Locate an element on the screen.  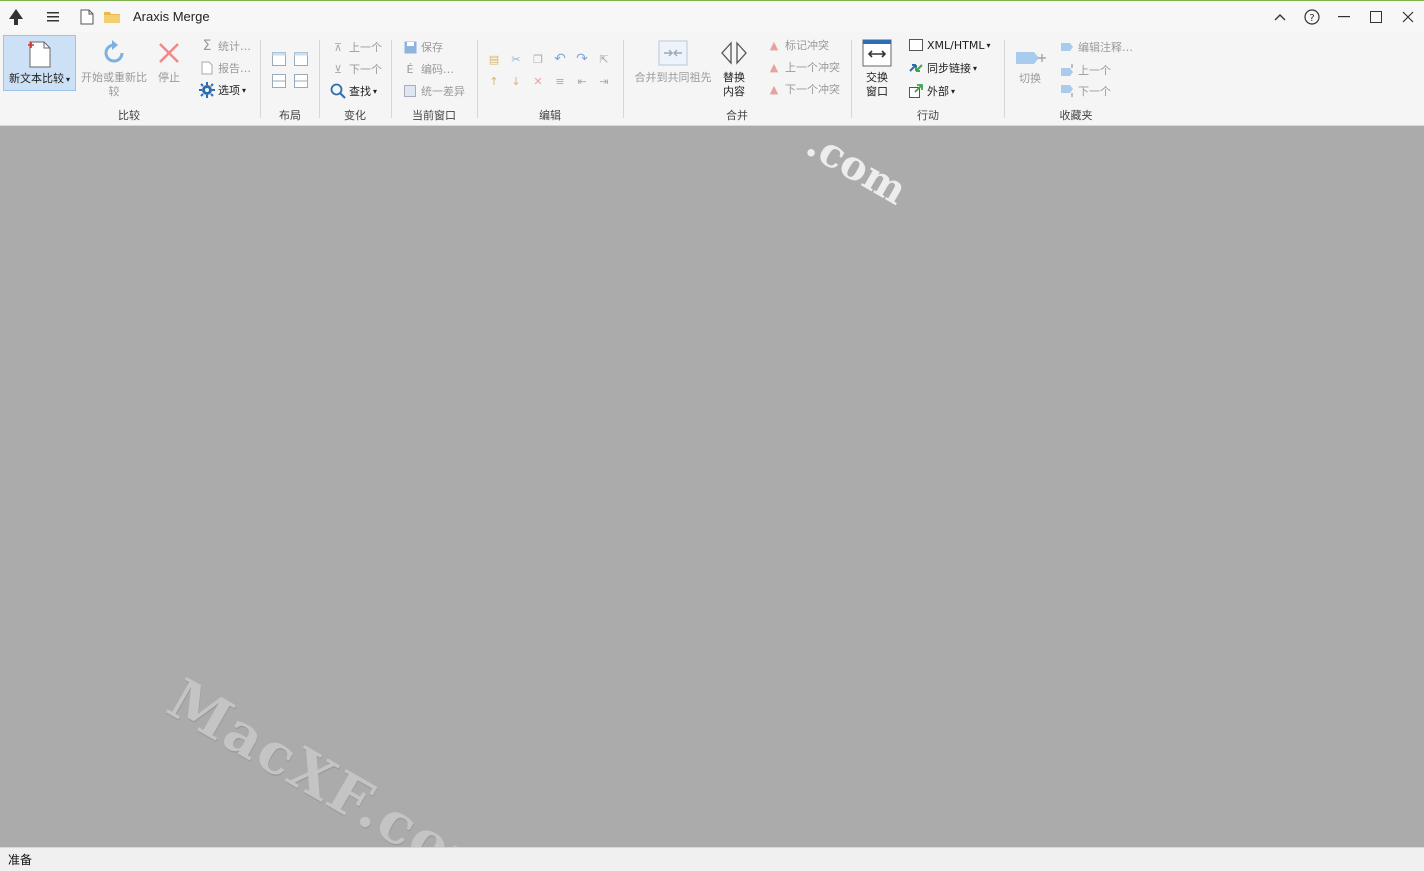
unify-icon is located at coordinates (410, 91).